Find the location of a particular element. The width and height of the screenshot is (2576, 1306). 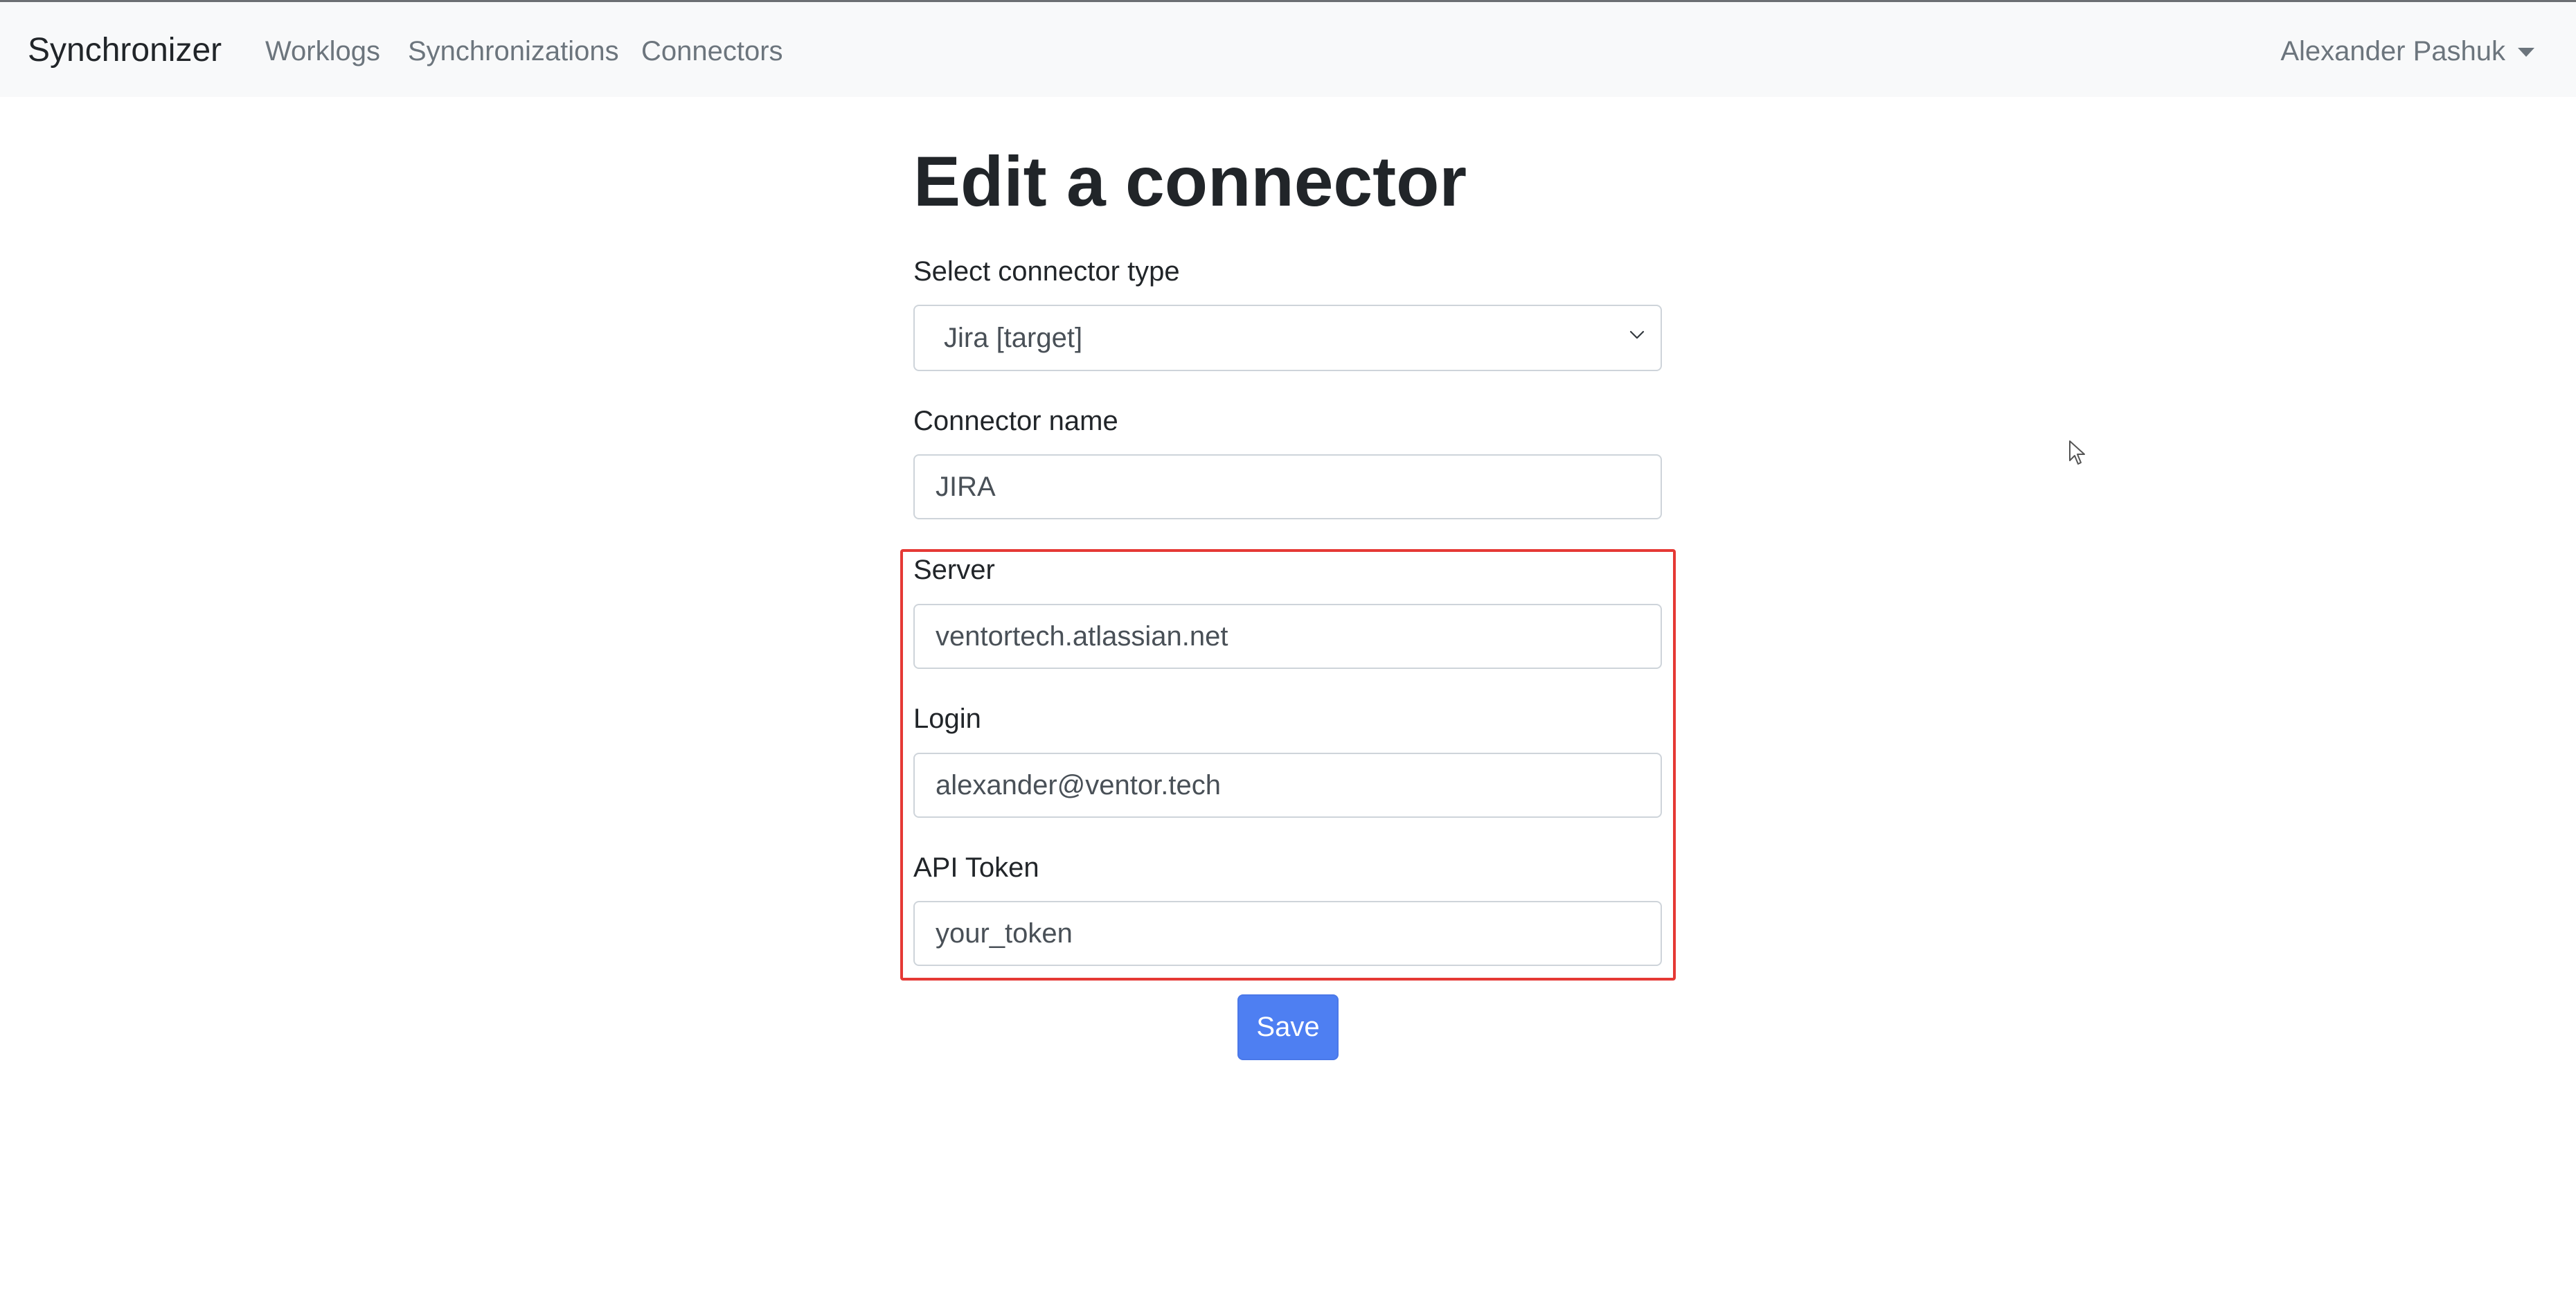

user-menu-dropdown: Alexander Pashuk is located at coordinates (2407, 51).